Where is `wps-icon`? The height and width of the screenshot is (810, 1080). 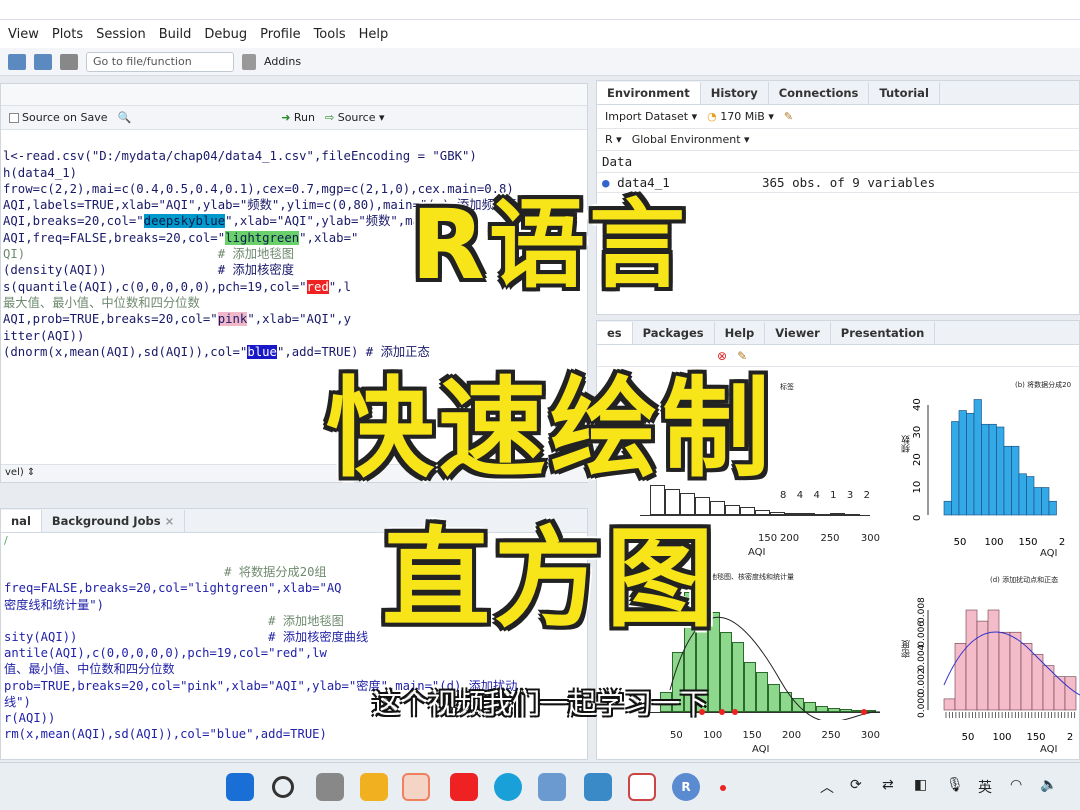
wps-icon is located at coordinates (464, 787).